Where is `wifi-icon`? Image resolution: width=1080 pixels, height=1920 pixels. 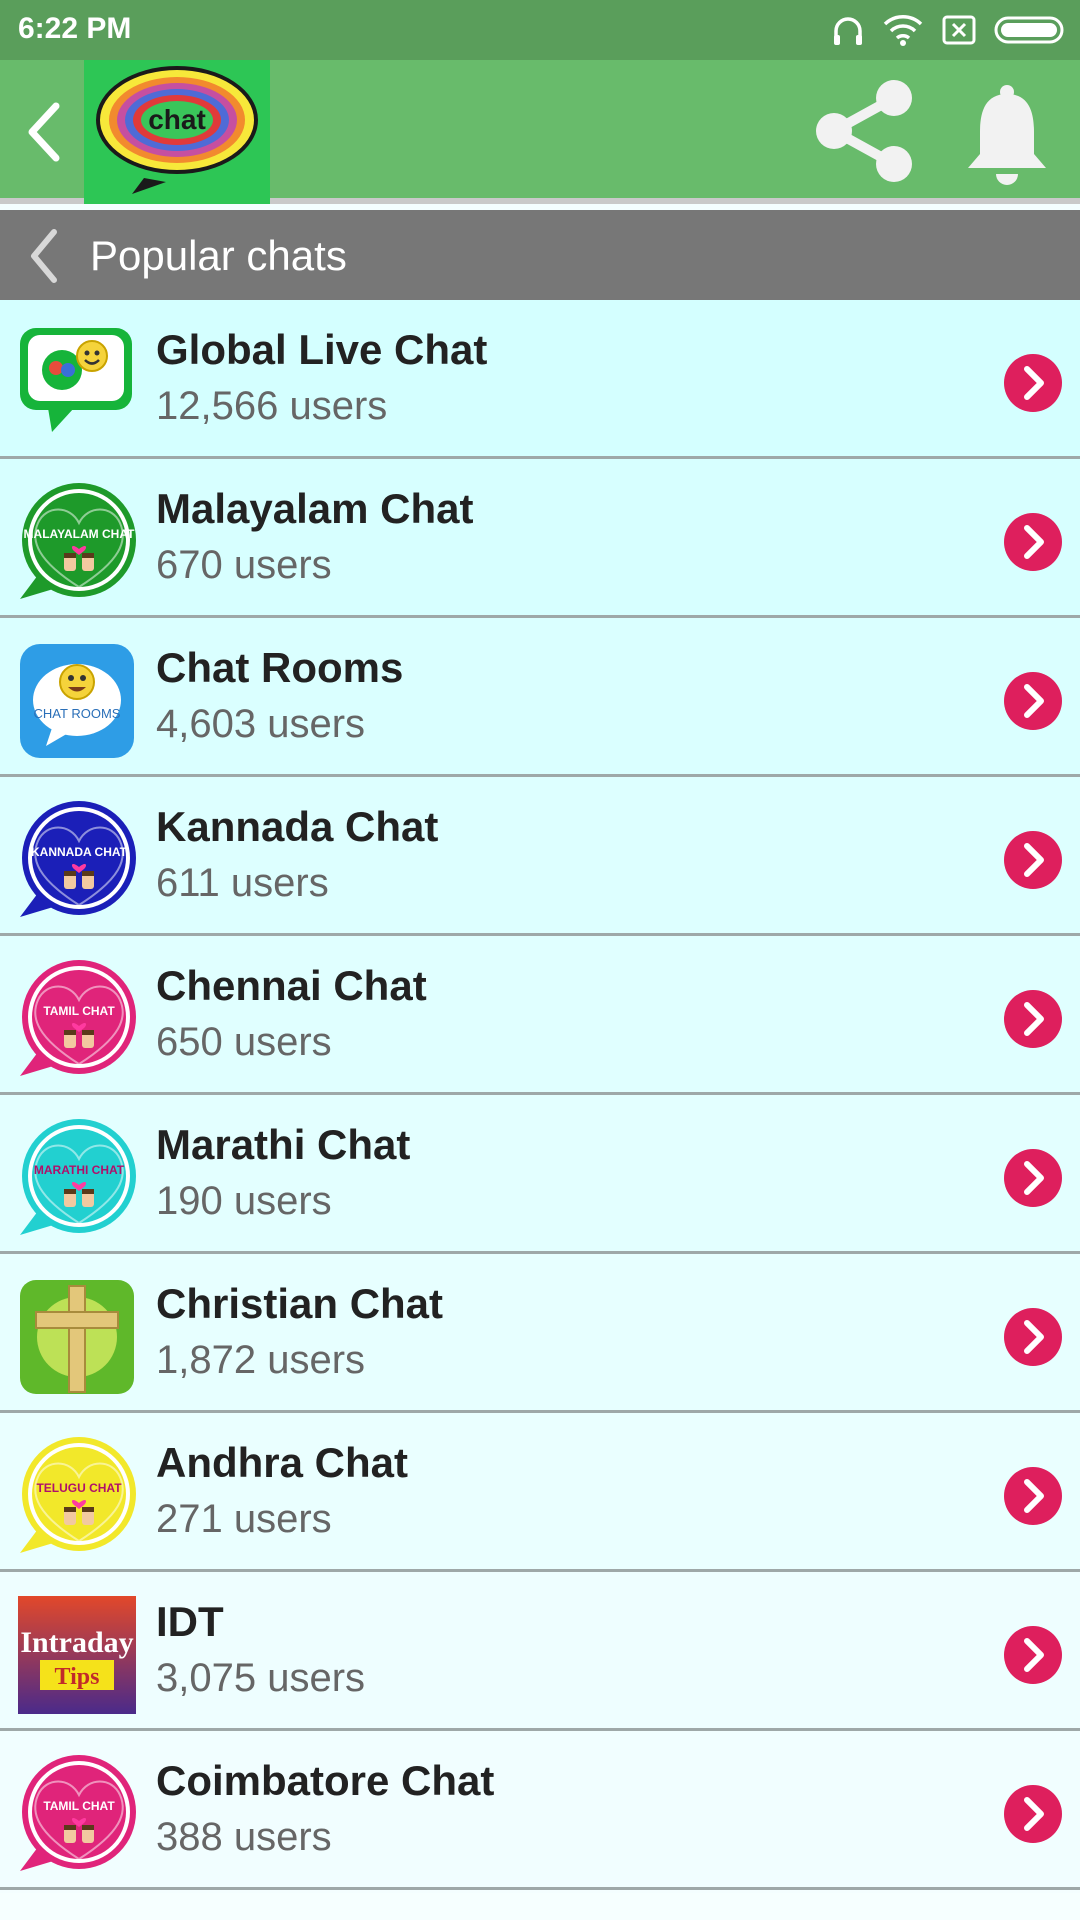
wifi-icon is located at coordinates (903, 30).